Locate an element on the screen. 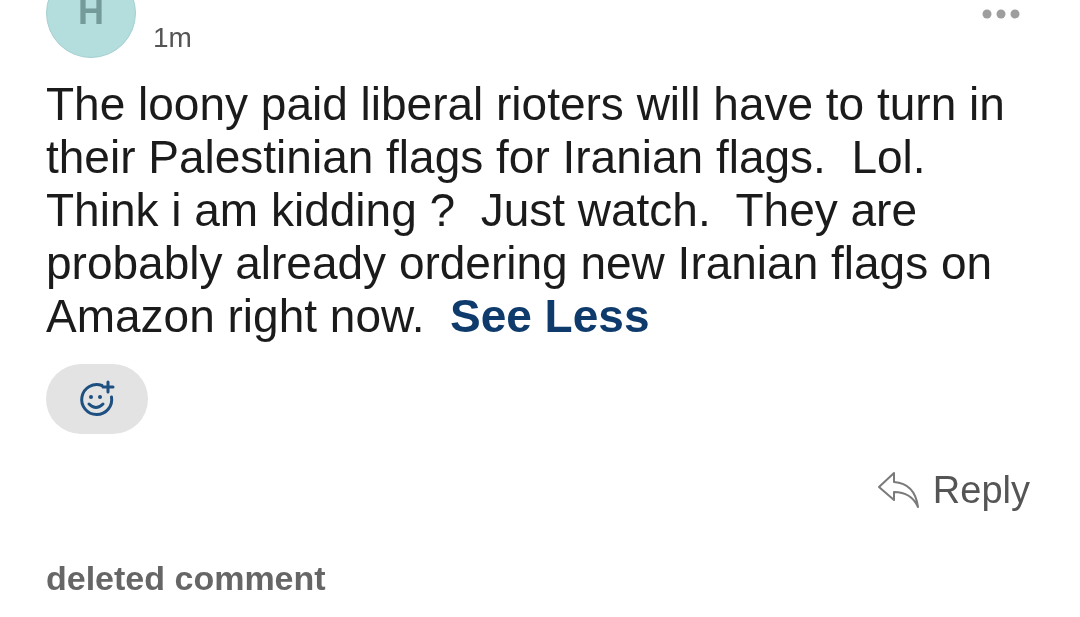 The image size is (1080, 617). deleted-comment-label: deleted comment is located at coordinates (186, 578).